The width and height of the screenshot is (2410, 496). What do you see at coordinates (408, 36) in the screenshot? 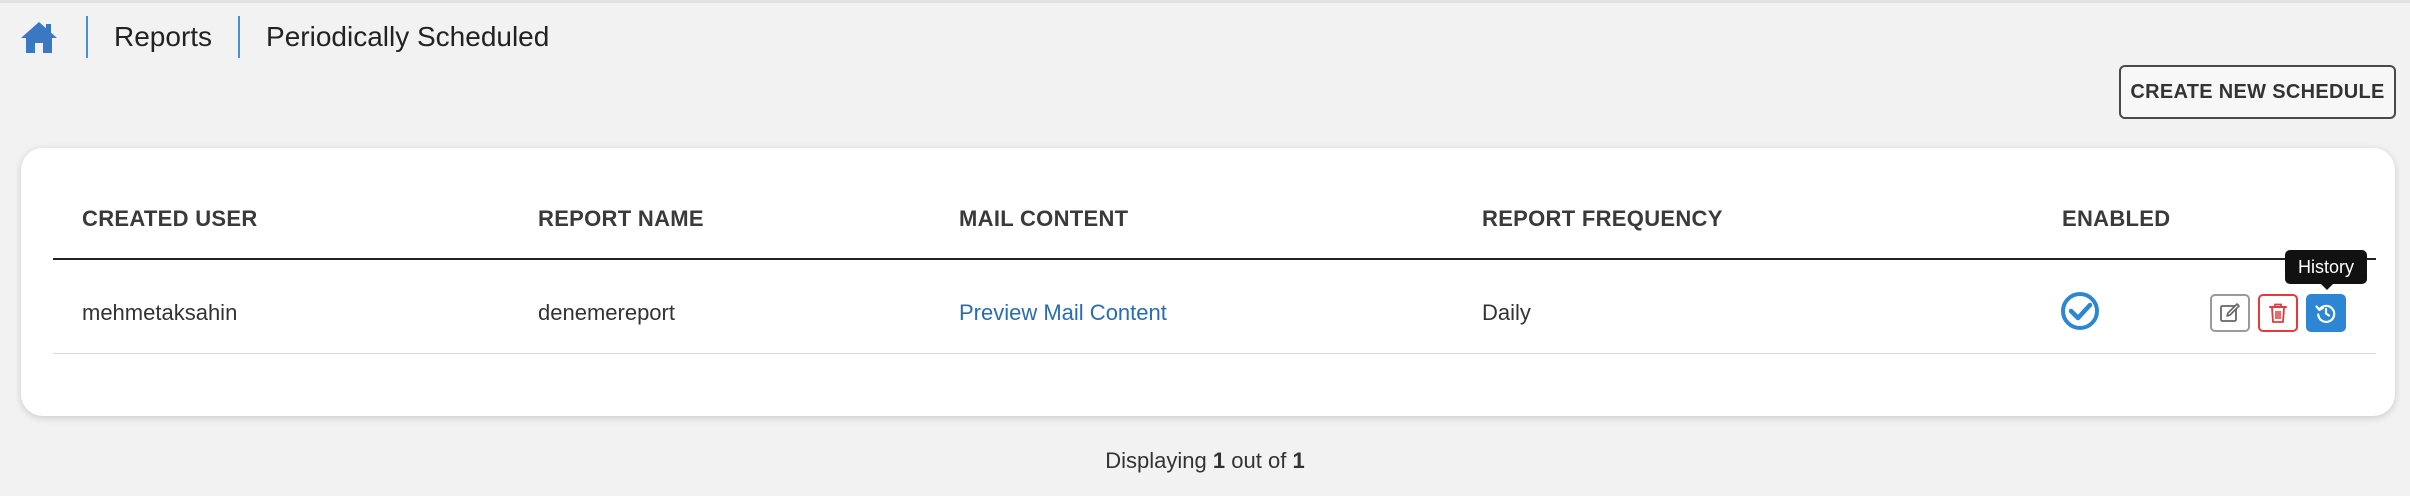
I see `breadcrumb-periodically-scheduled: Periodically Scheduled` at bounding box center [408, 36].